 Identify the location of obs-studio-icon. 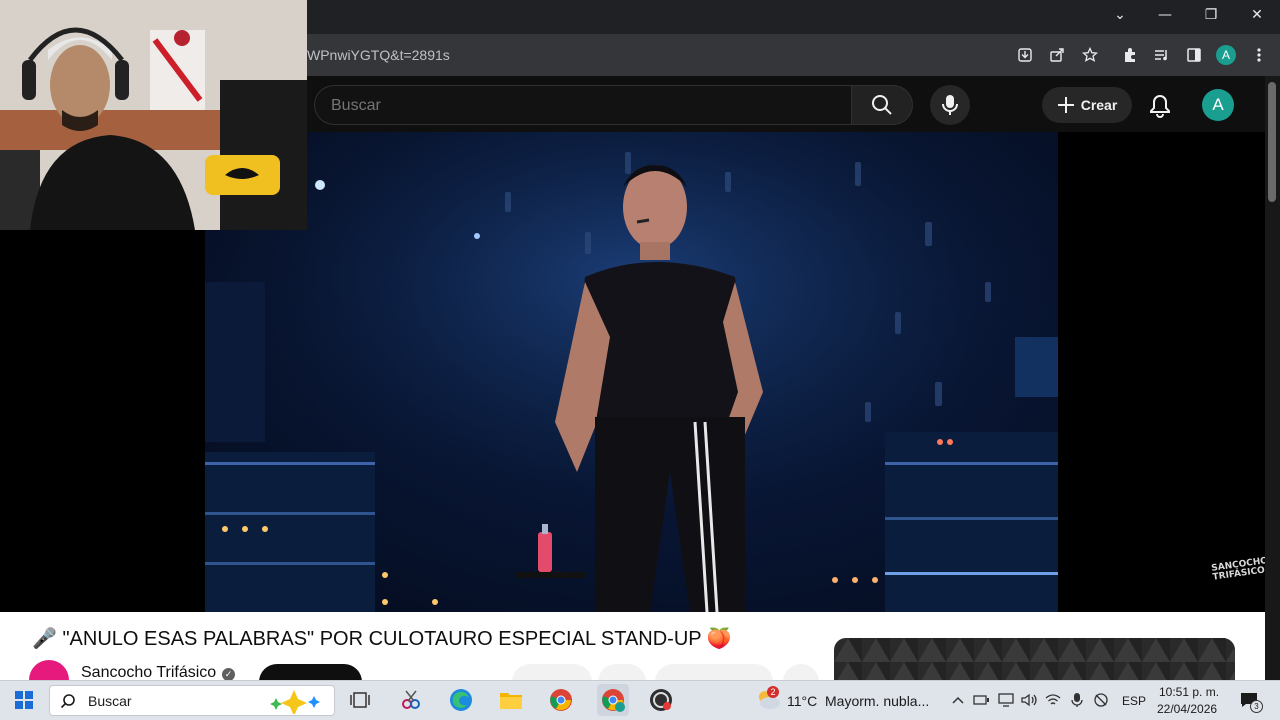
(661, 700).